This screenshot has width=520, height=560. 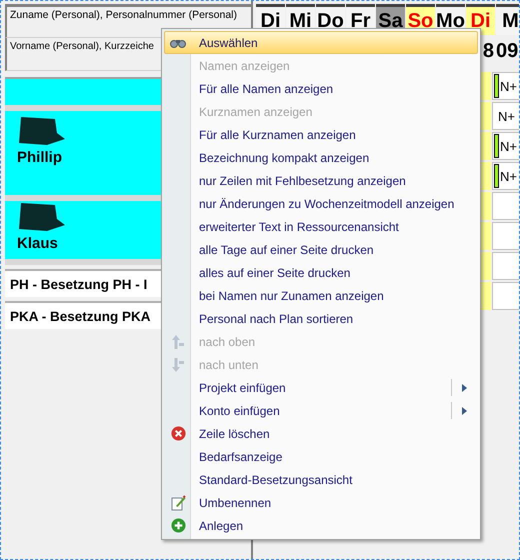 What do you see at coordinates (37, 244) in the screenshot?
I see `first-name: Klaus` at bounding box center [37, 244].